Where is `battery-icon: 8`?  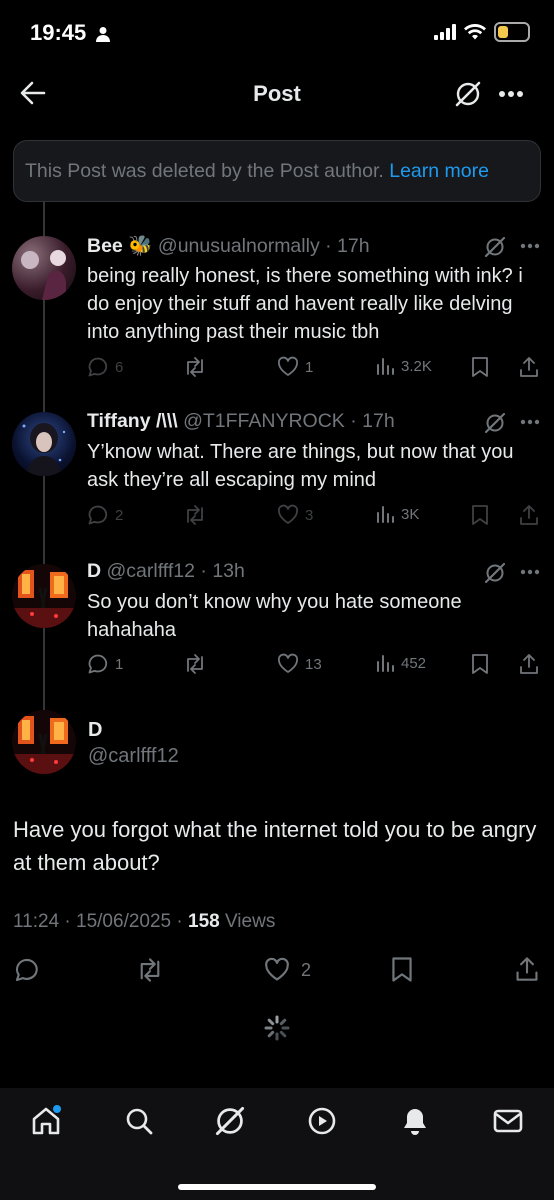
battery-icon: 8 is located at coordinates (512, 32).